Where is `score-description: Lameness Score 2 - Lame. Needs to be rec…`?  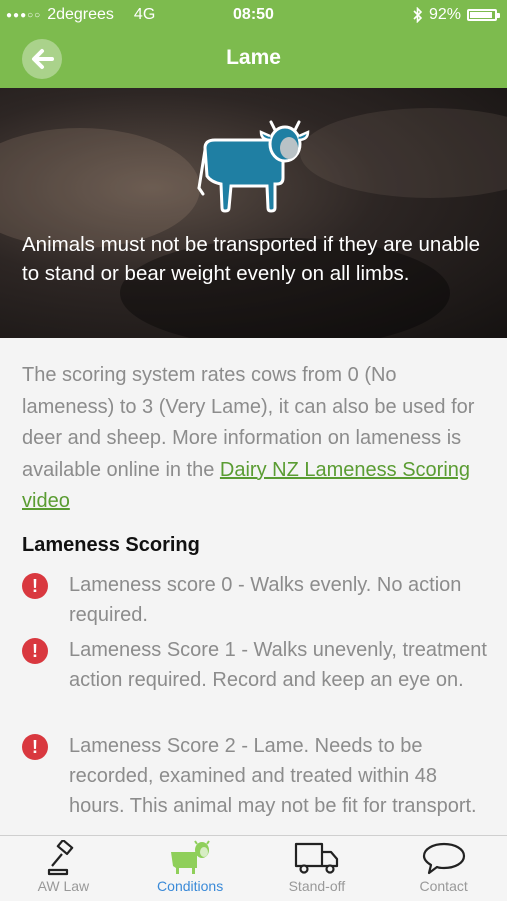
score-description: Lameness Score 2 - Lame. Needs to be rec… is located at coordinates (273, 776).